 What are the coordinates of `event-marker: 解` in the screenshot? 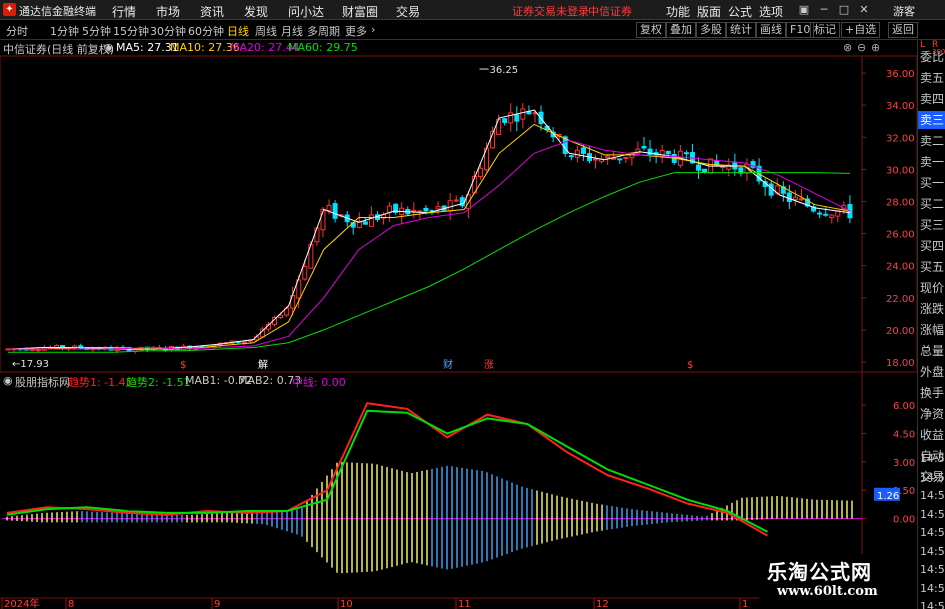 It's located at (263, 364).